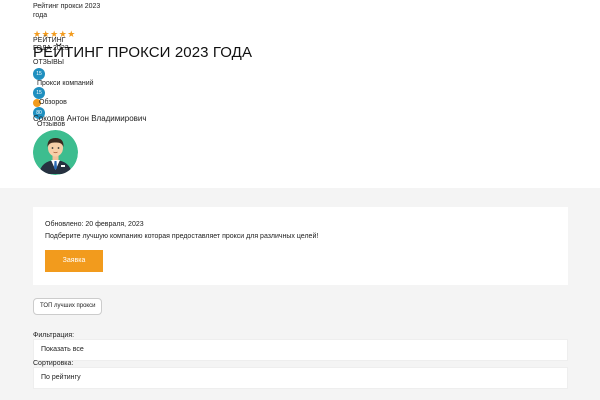  I want to click on author-name: Соколов Антон Владимирович, so click(90, 118).